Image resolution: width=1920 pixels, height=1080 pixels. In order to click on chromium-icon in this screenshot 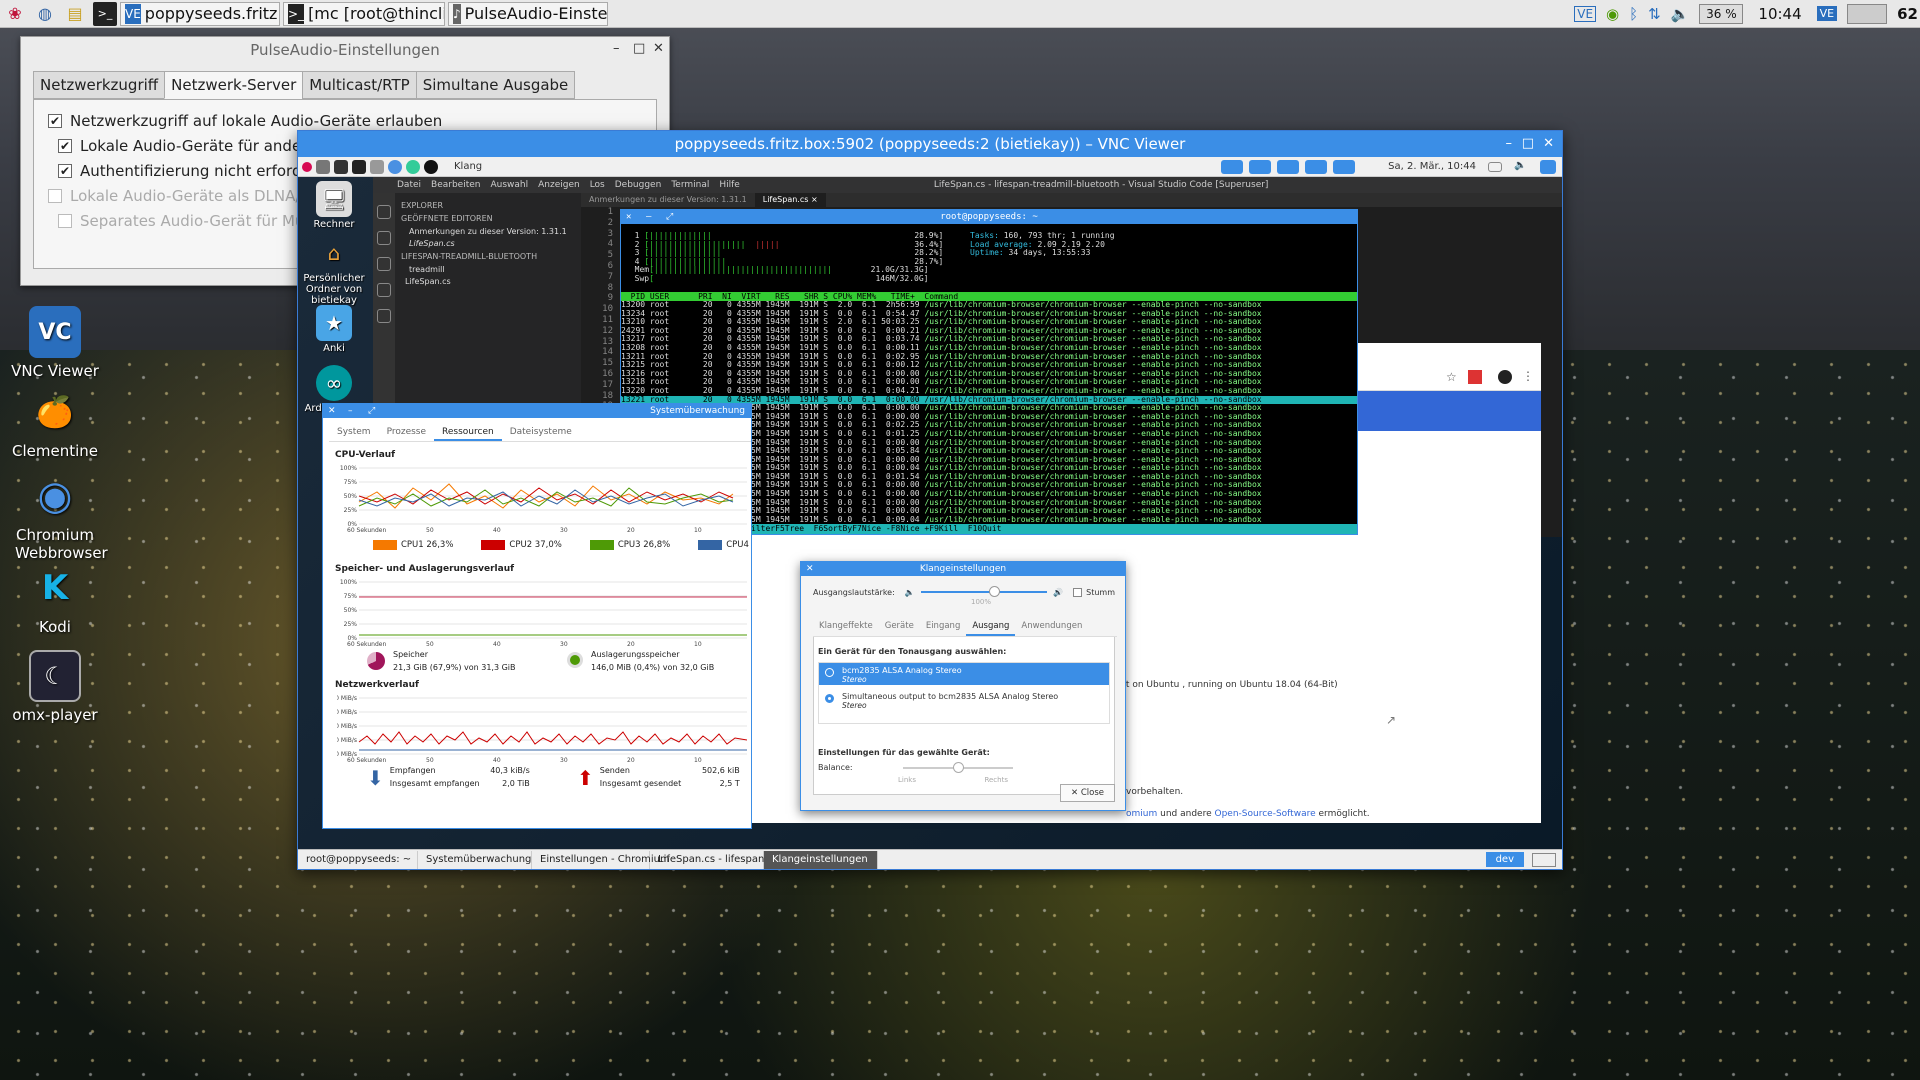, I will do `click(395, 166)`.